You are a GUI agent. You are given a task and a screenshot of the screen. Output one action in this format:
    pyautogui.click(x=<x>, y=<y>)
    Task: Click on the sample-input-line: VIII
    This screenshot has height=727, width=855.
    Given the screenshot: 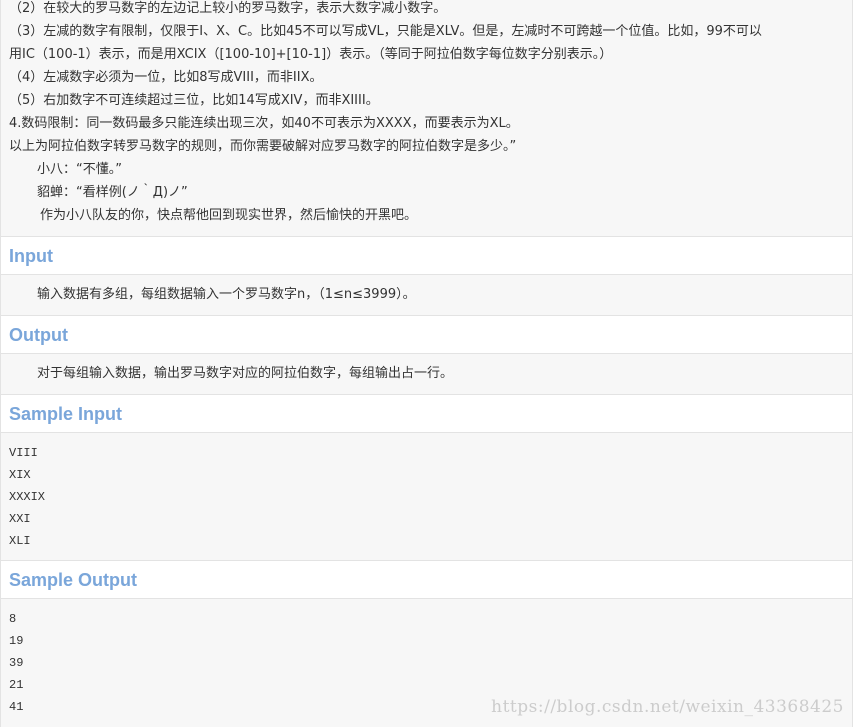 What is the action you would take?
    pyautogui.click(x=23, y=453)
    